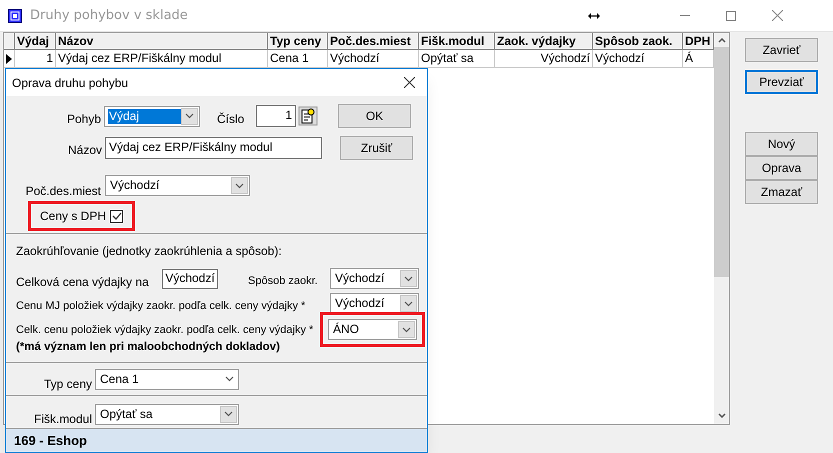 Image resolution: width=833 pixels, height=453 pixels. What do you see at coordinates (781, 168) in the screenshot?
I see `button: Oprava` at bounding box center [781, 168].